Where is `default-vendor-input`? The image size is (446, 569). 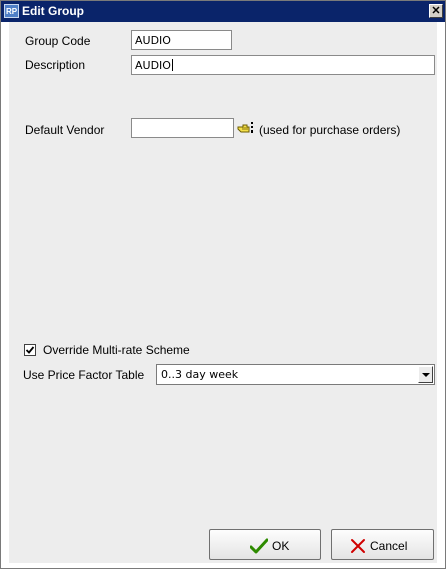
default-vendor-input is located at coordinates (182, 128).